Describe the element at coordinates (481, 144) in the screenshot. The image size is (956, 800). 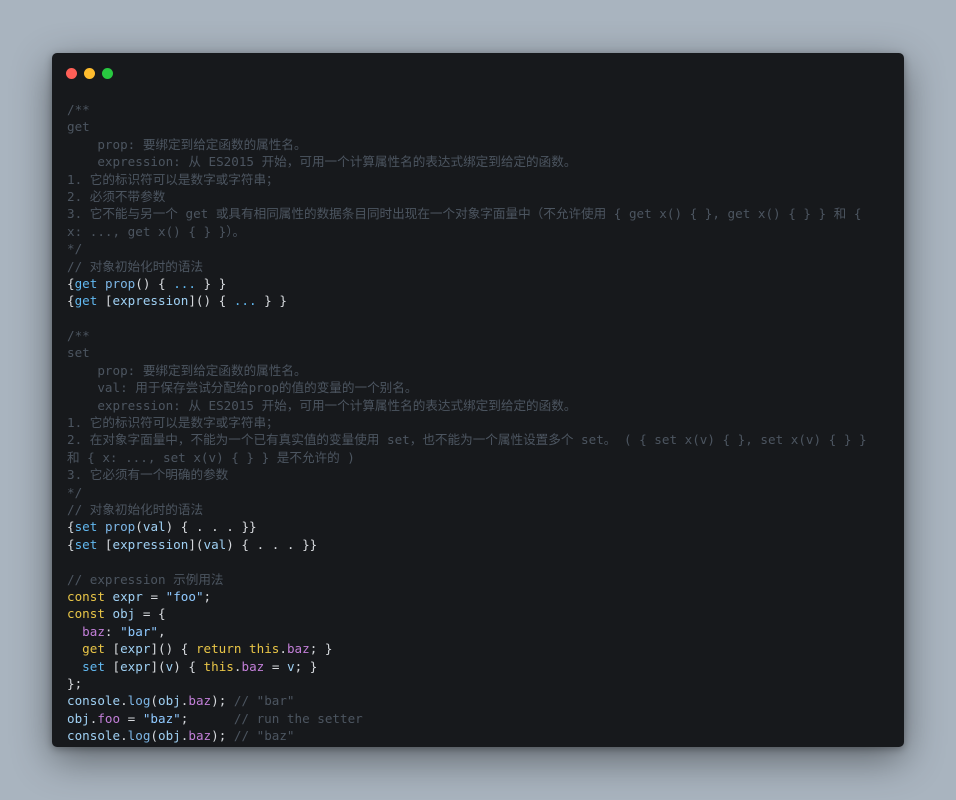
I see `code-line: prop: 要绑定到给定函数的属性名。` at that location.